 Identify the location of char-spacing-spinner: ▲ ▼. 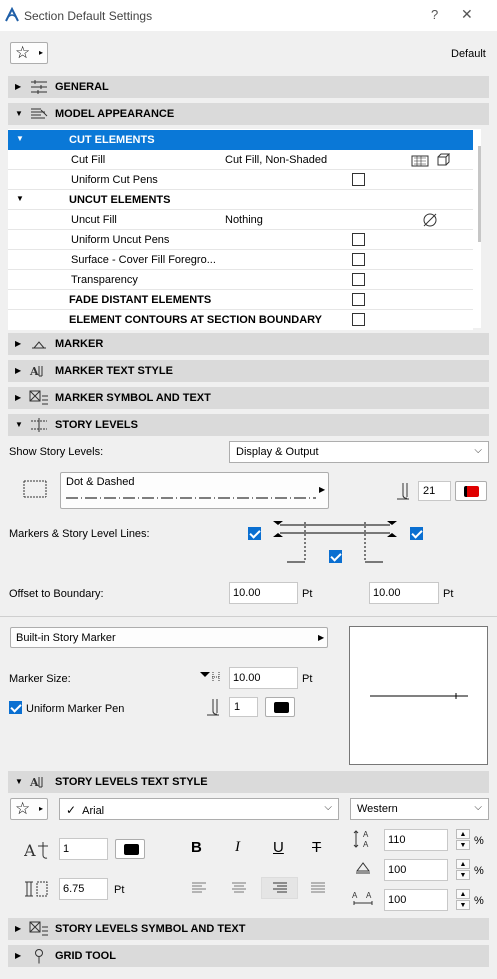
(463, 900).